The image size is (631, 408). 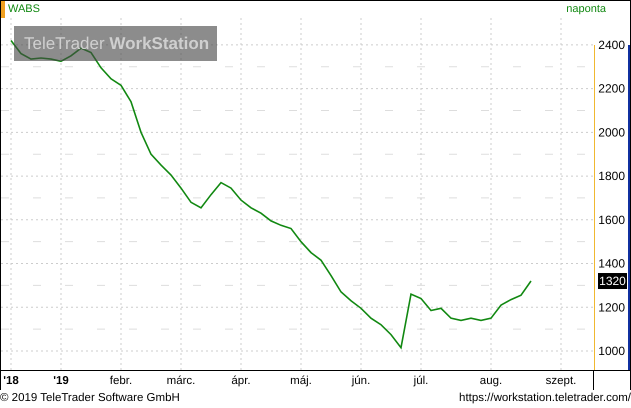 I want to click on copyright-text: © 2019 TeleTrader Software GmbH, so click(x=90, y=398).